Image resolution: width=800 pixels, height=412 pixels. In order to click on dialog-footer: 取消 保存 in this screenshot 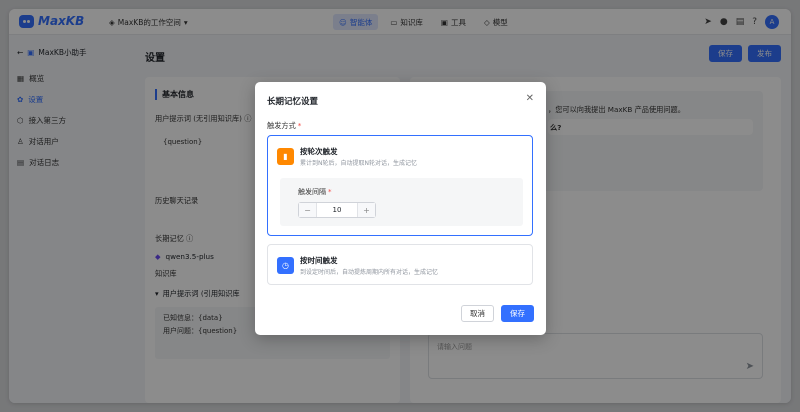, I will do `click(497, 313)`.